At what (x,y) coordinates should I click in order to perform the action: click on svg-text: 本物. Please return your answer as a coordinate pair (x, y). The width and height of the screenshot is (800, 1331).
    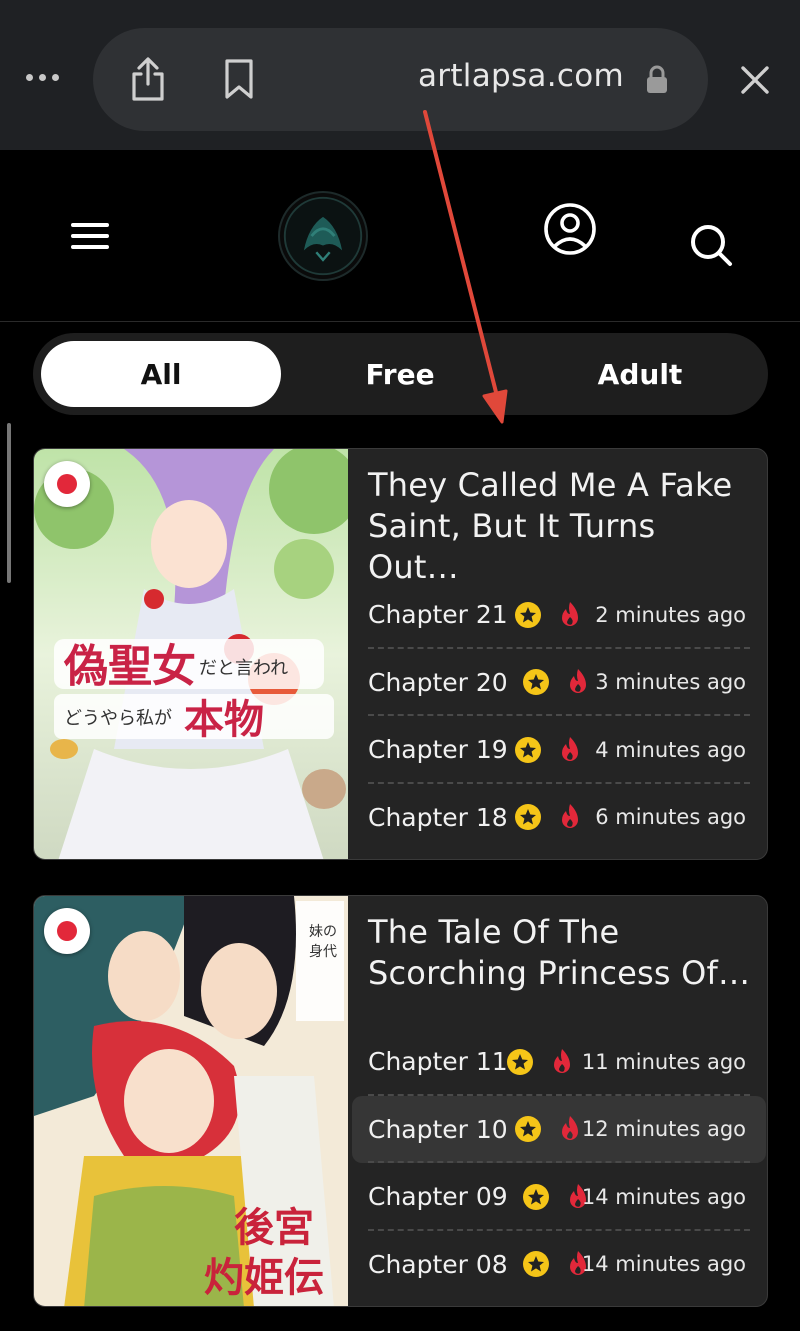
    Looking at the image, I should click on (224, 719).